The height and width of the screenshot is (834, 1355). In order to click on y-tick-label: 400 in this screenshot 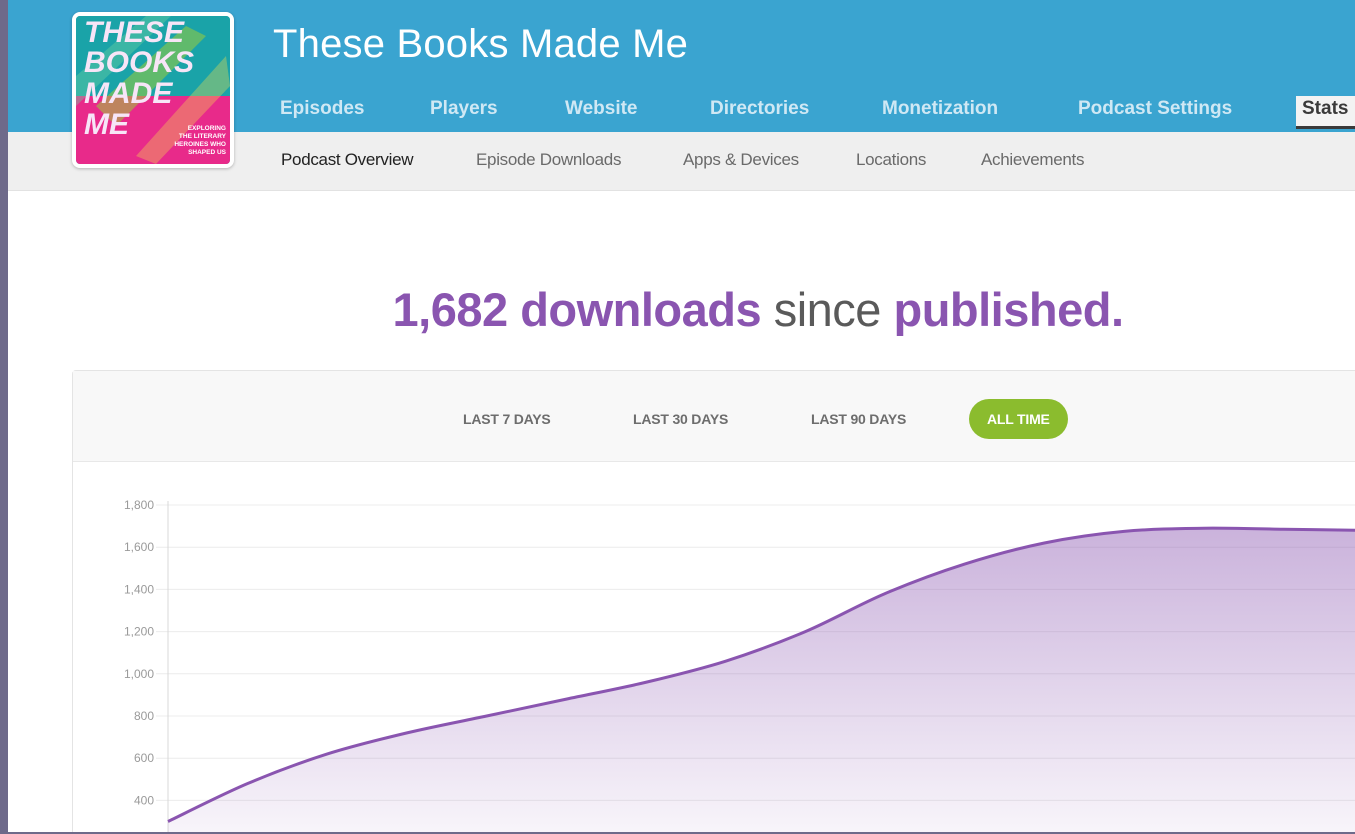, I will do `click(144, 800)`.